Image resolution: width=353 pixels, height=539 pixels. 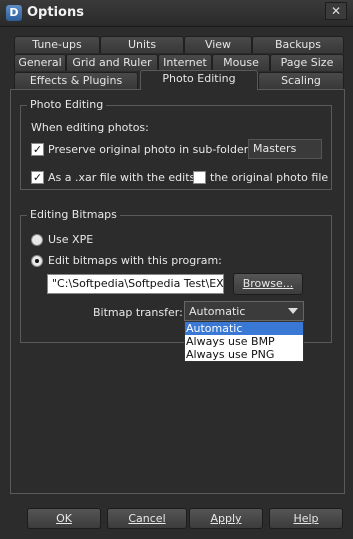 What do you see at coordinates (138, 312) in the screenshot?
I see `bitmap-transfer-label: Bitmap transfer:` at bounding box center [138, 312].